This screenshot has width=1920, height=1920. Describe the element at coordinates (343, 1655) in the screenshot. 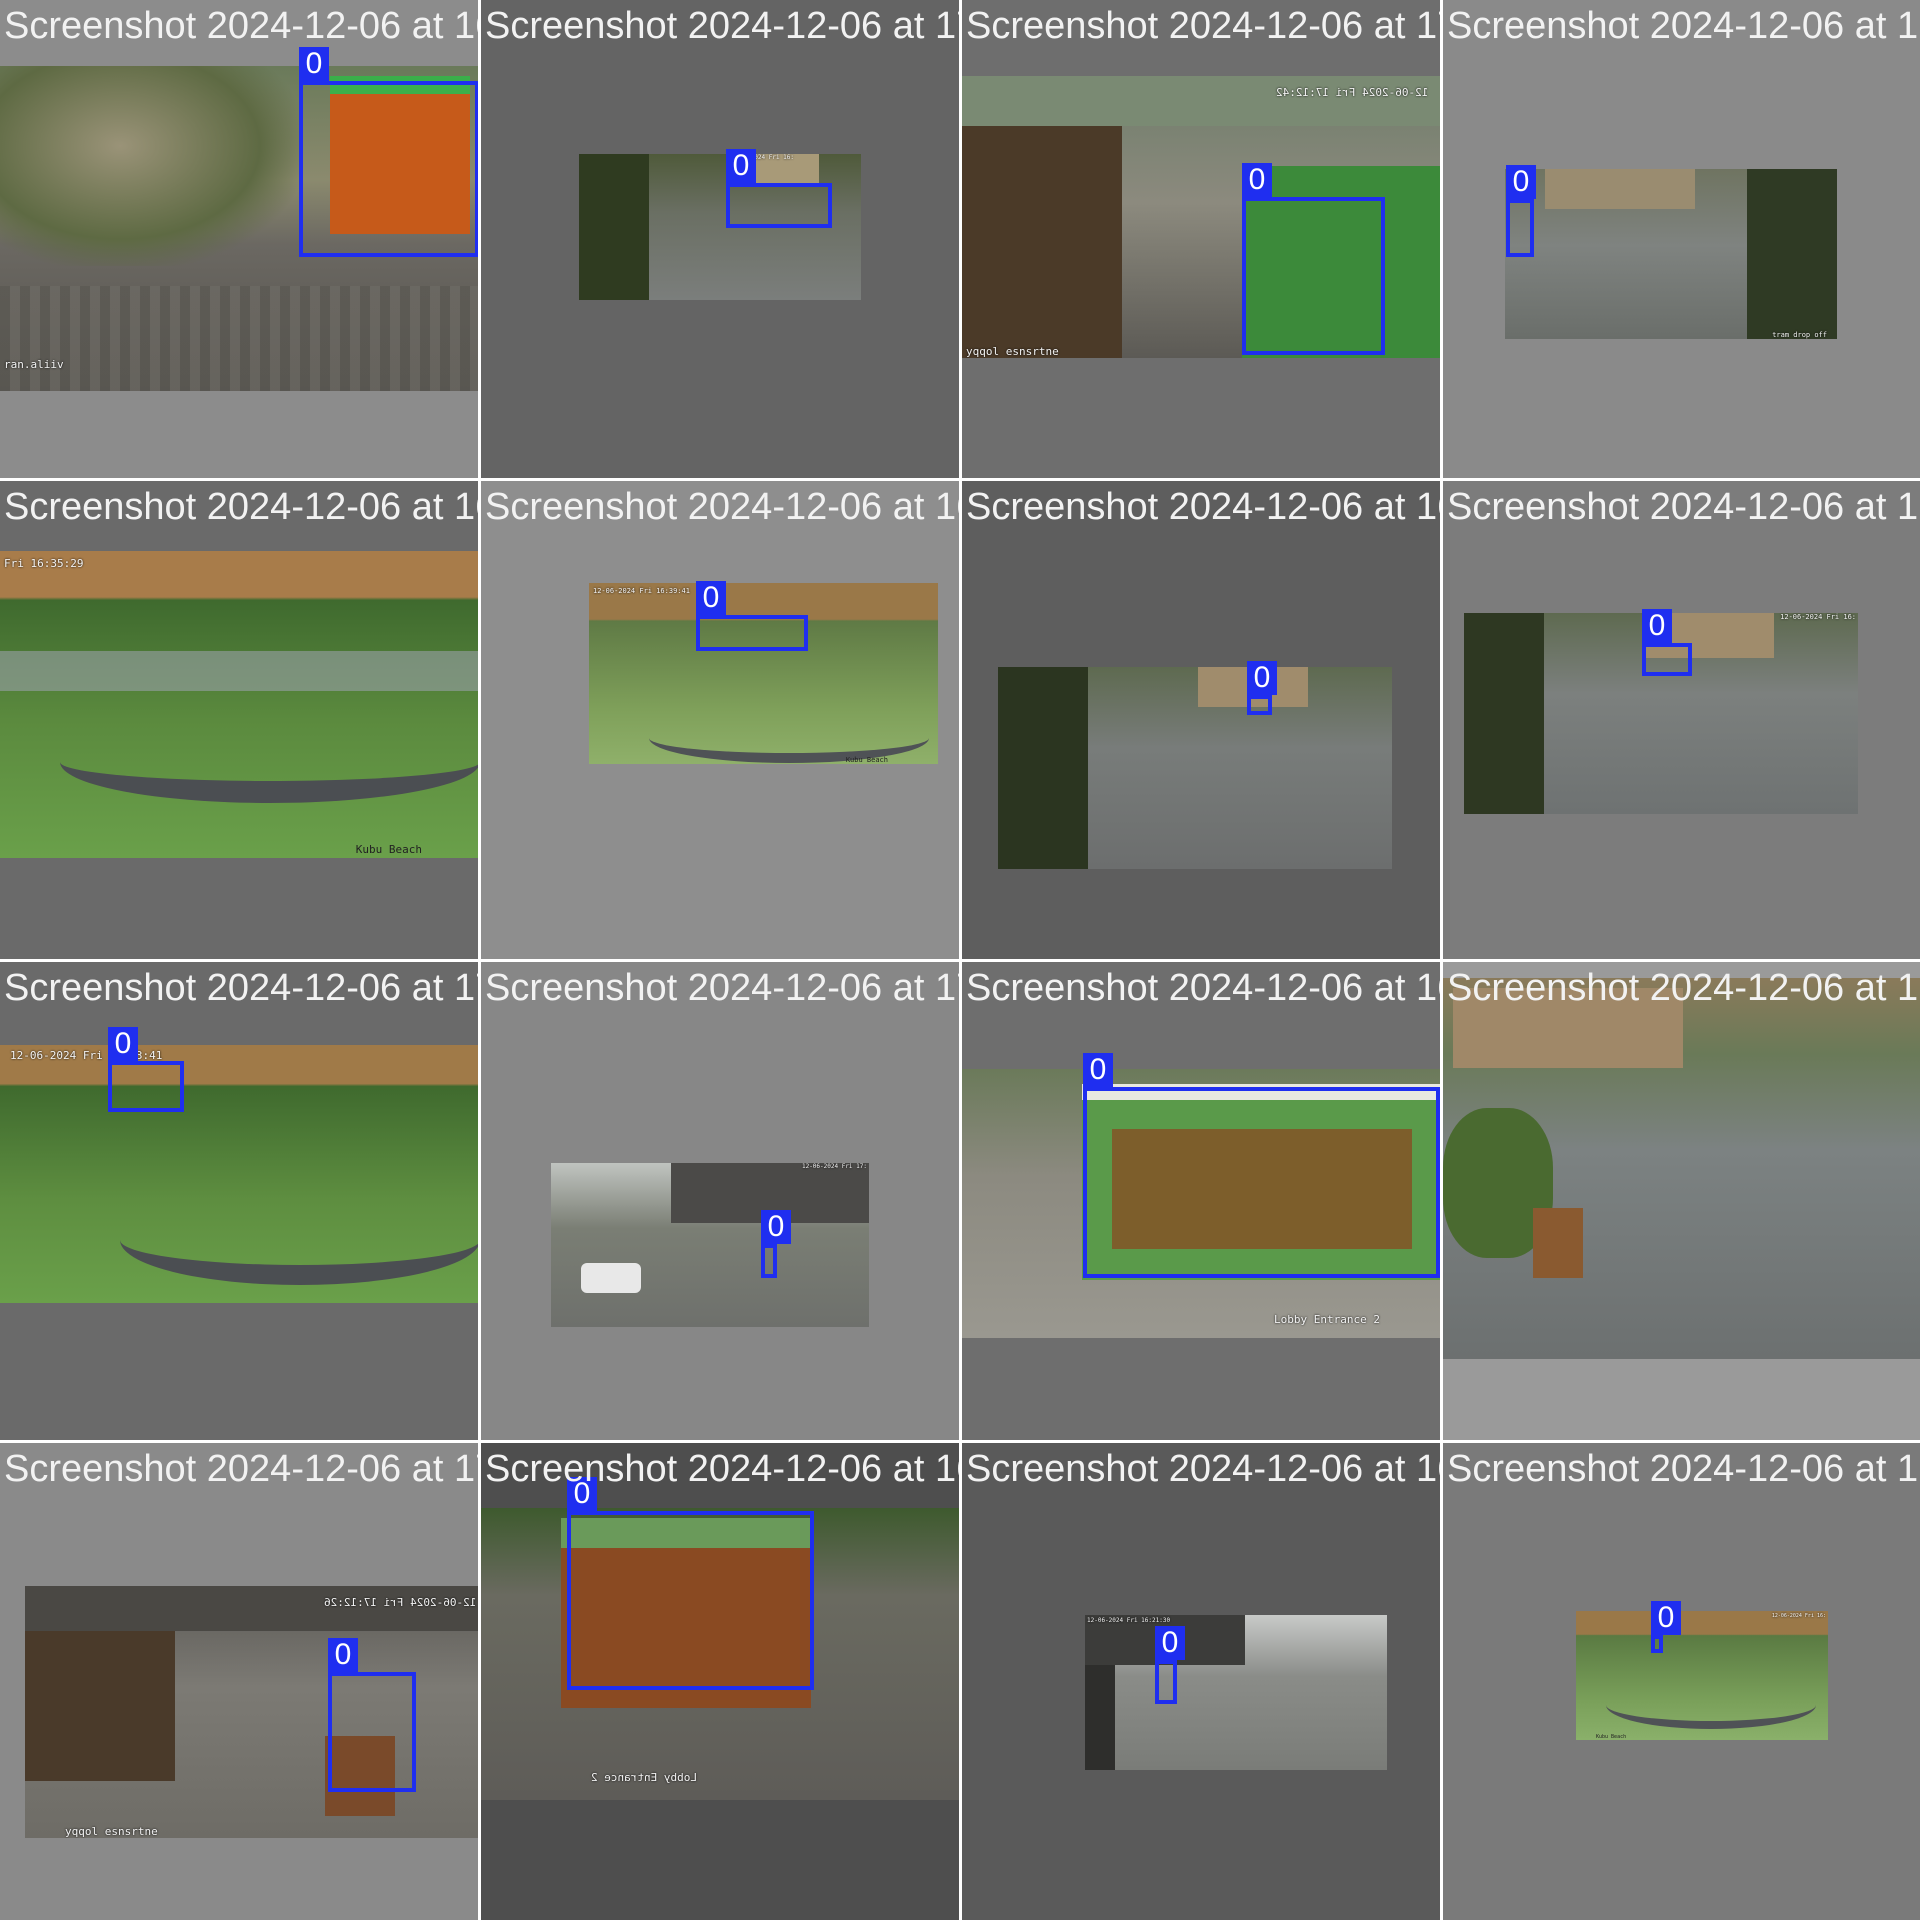

I see `tile-13-class-label: 0` at that location.